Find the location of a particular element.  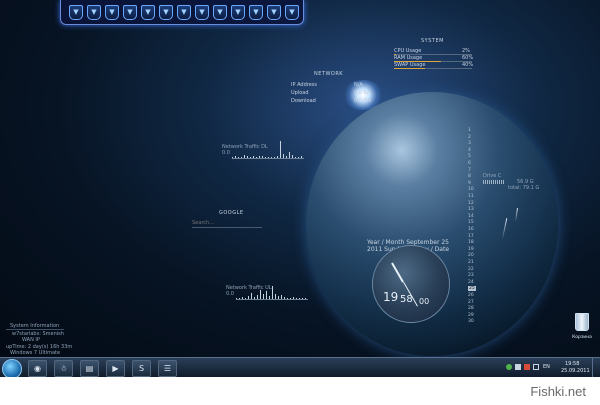

recycle-bin-icon is located at coordinates (582, 322).